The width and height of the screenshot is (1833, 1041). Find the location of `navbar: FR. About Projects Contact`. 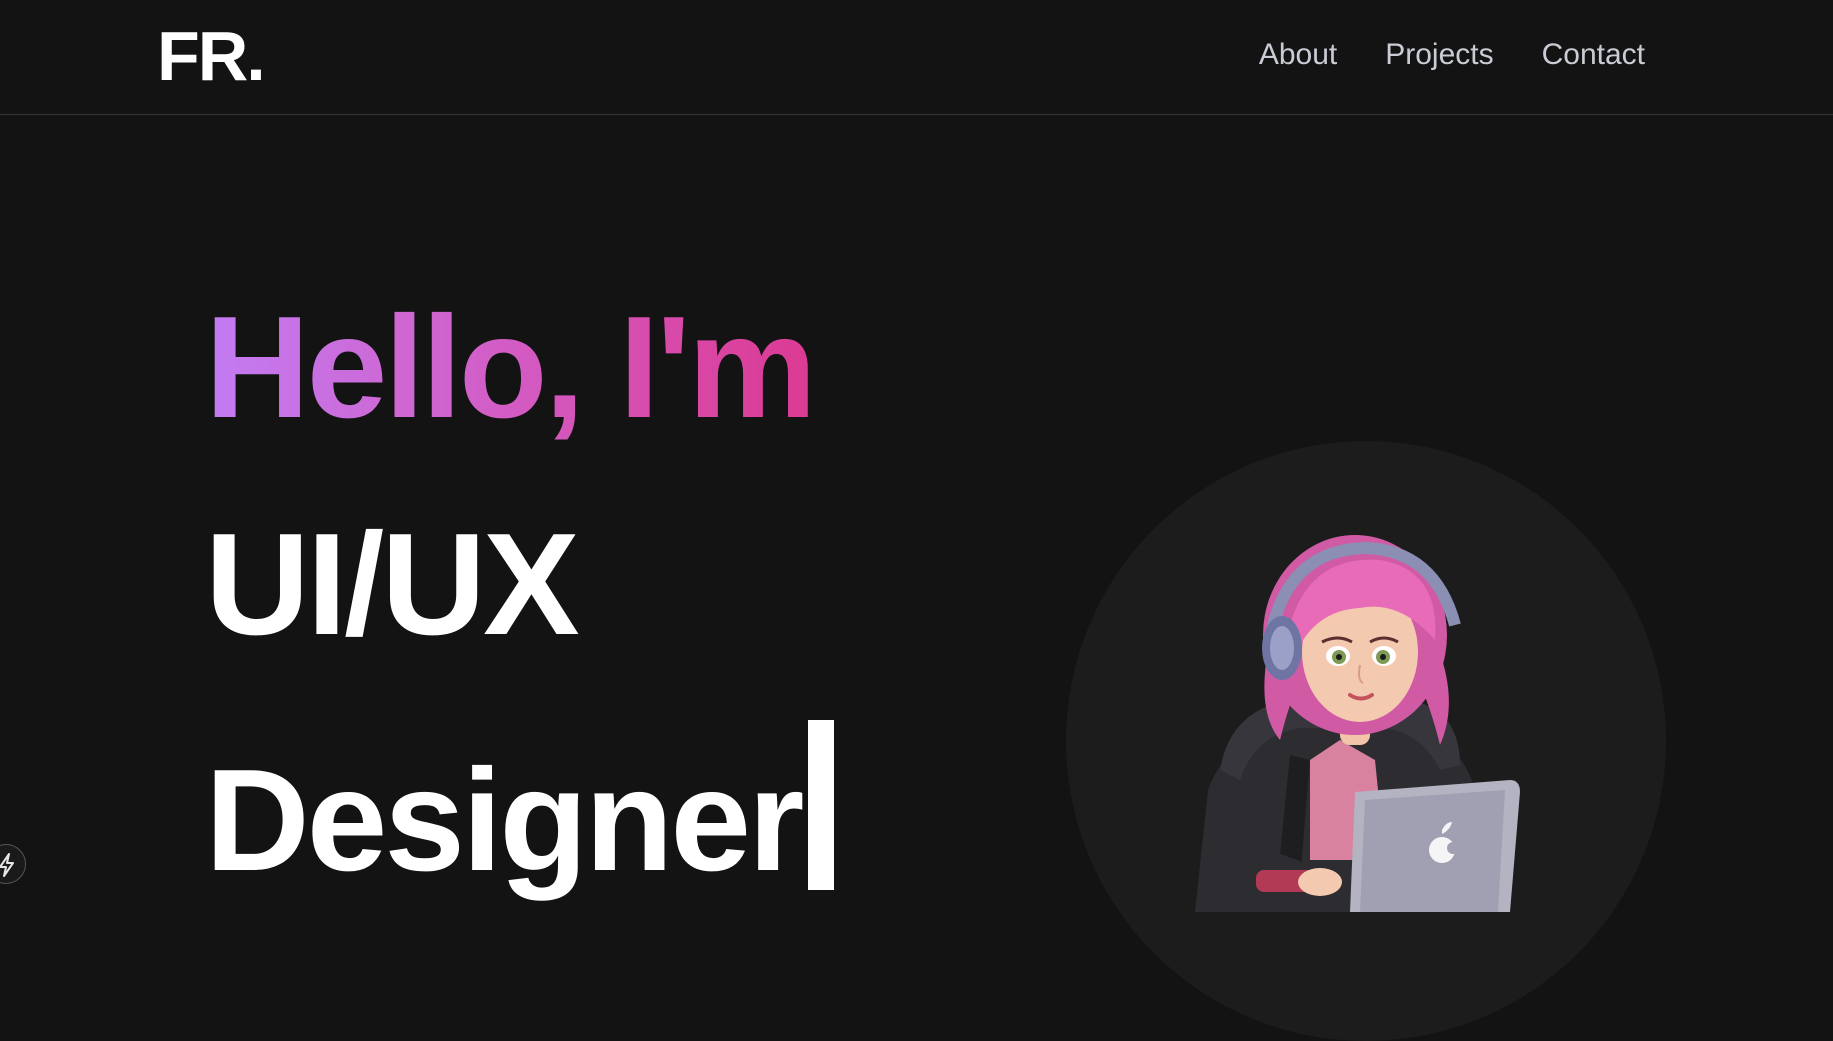

navbar: FR. About Projects Contact is located at coordinates (916, 57).